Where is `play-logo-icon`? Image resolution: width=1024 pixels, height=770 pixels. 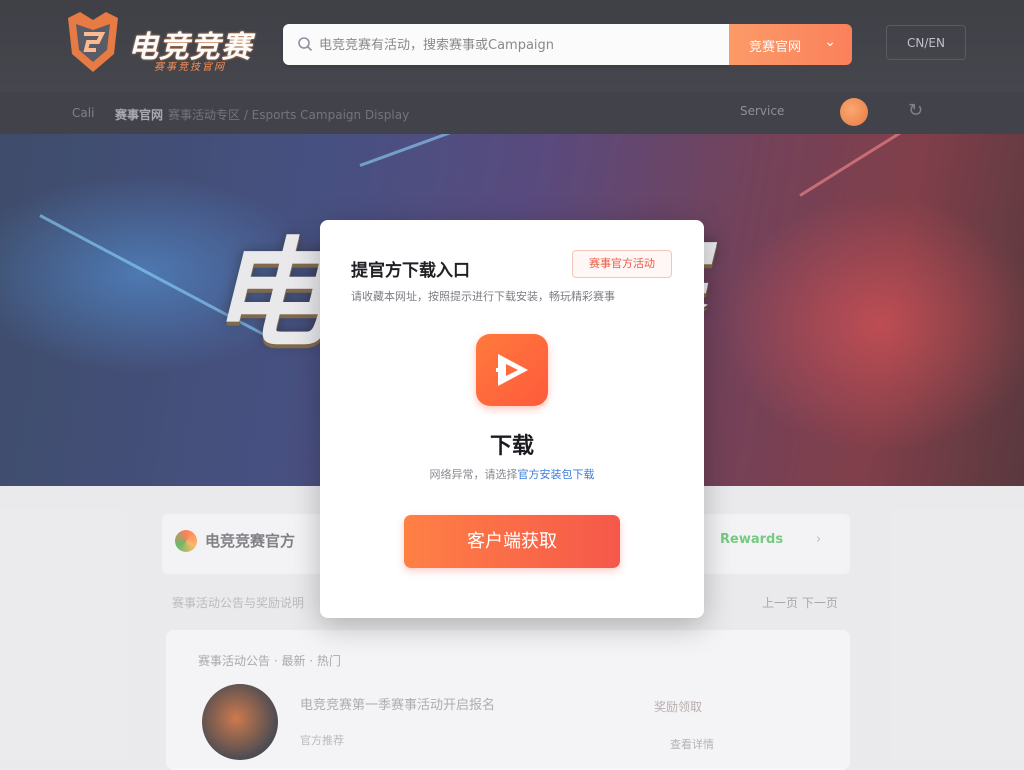
play-logo-icon is located at coordinates (512, 370).